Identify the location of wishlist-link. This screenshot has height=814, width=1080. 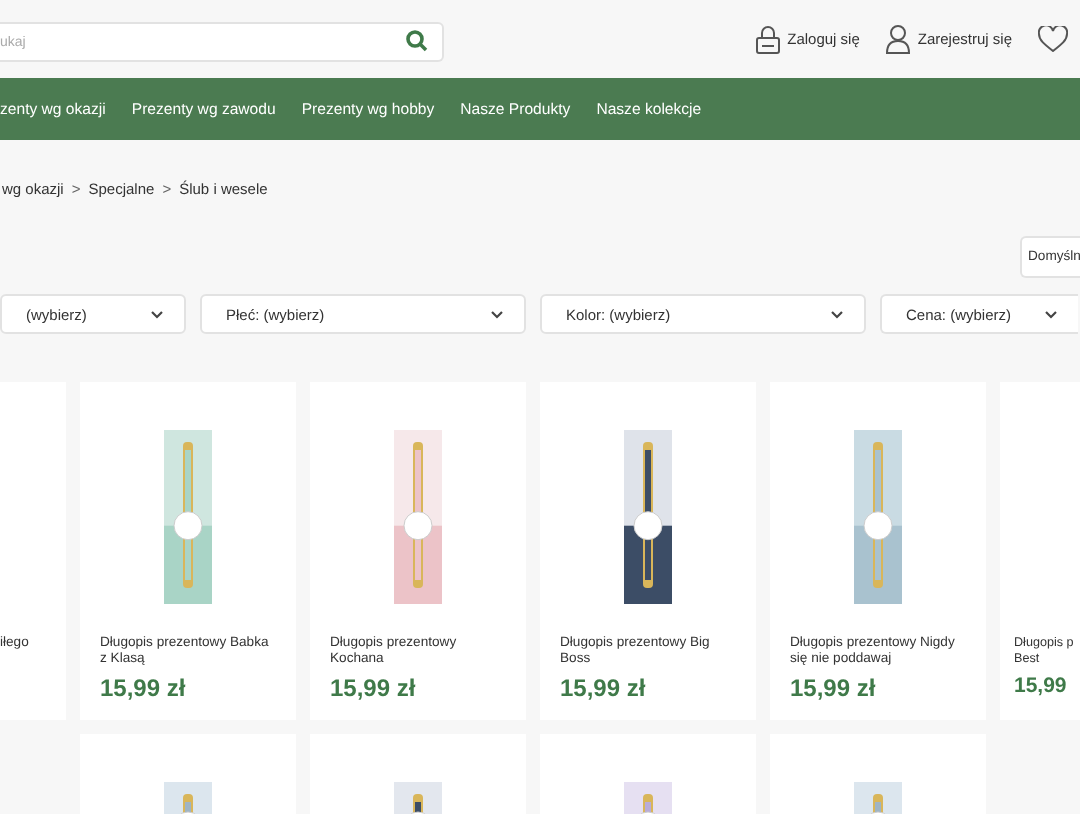
(1053, 39).